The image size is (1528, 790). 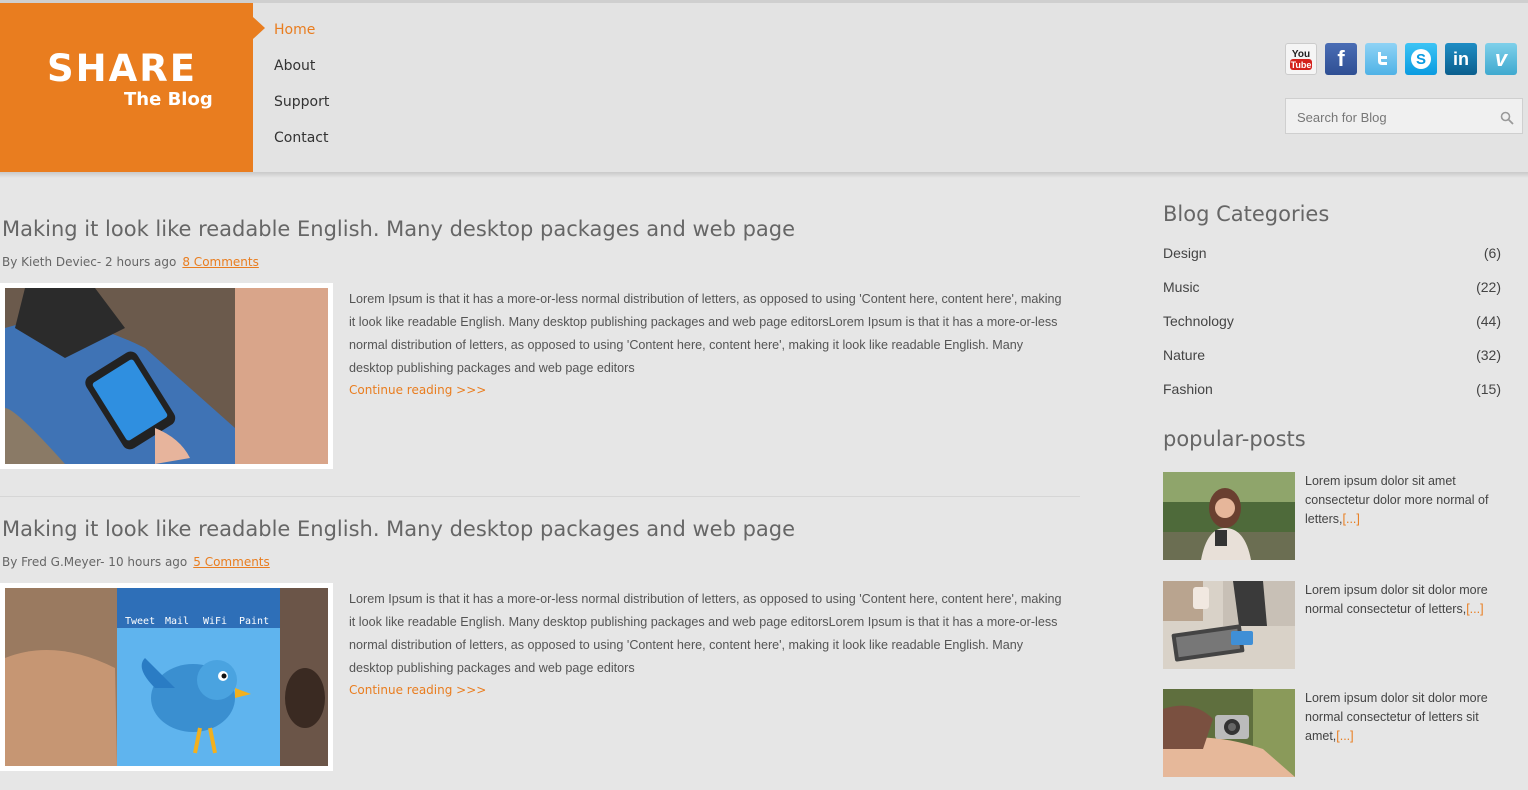 I want to click on post-image: Tweet Mail WiFi Paint, so click(x=166, y=677).